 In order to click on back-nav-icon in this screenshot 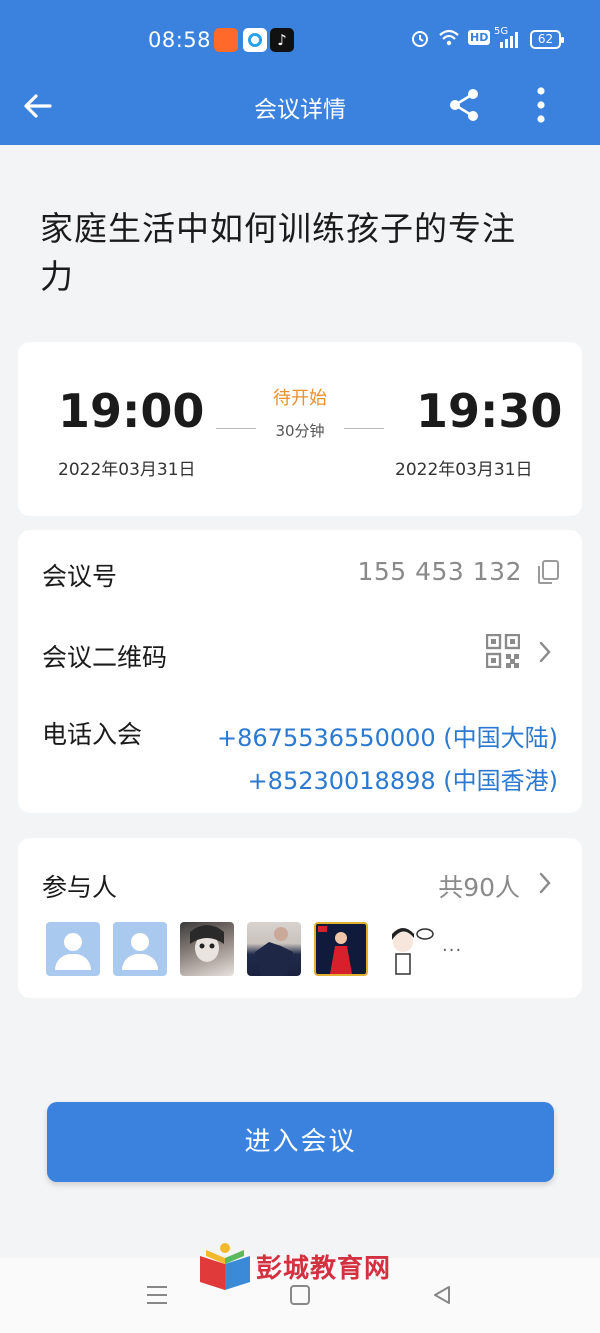, I will do `click(442, 1295)`.